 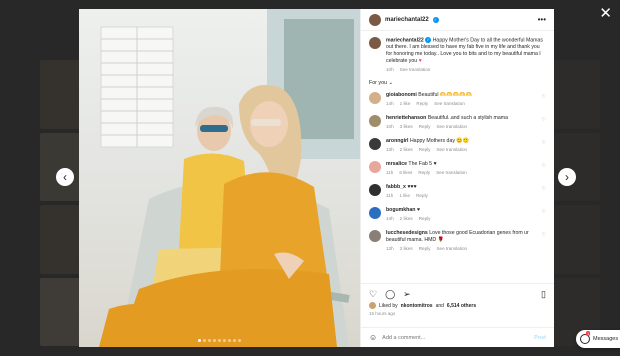 I want to click on caption-heart-emoji: ♥, so click(x=420, y=61).